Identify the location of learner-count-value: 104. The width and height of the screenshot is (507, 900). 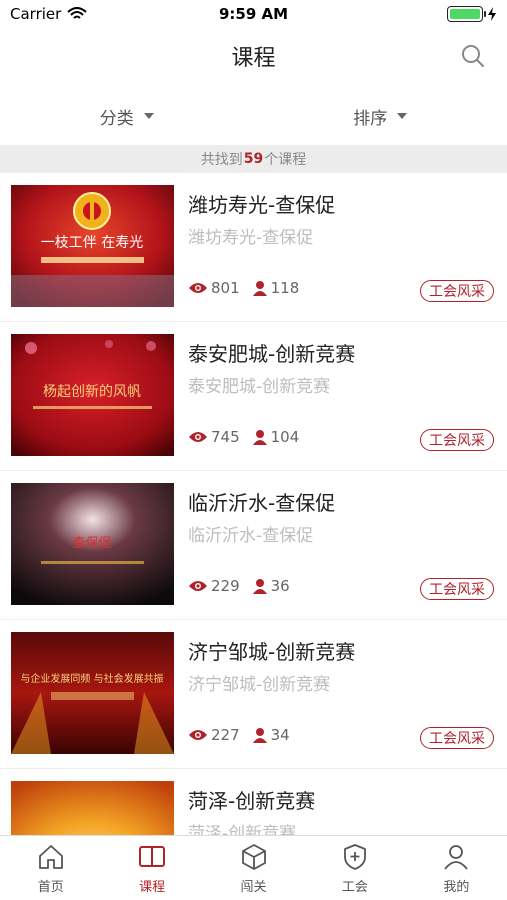
(285, 437).